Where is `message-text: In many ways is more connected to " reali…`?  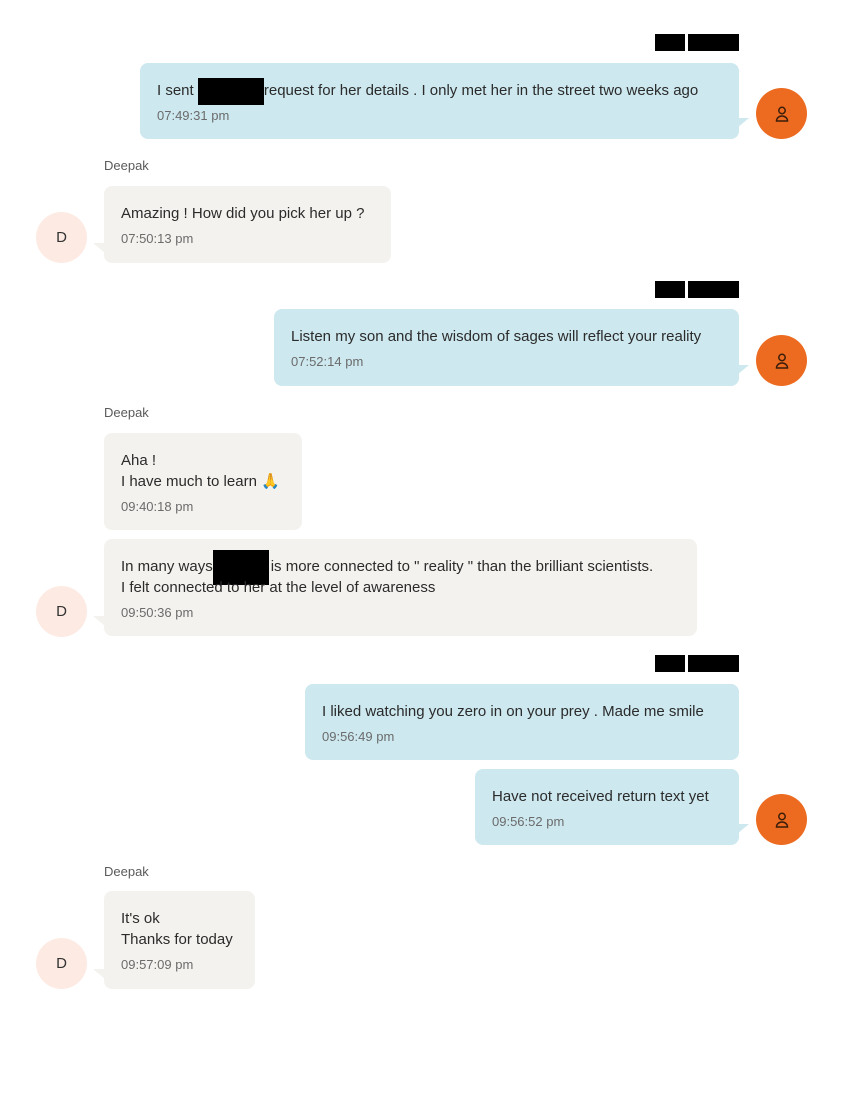 message-text: In many ways is more connected to " reali… is located at coordinates (400, 573).